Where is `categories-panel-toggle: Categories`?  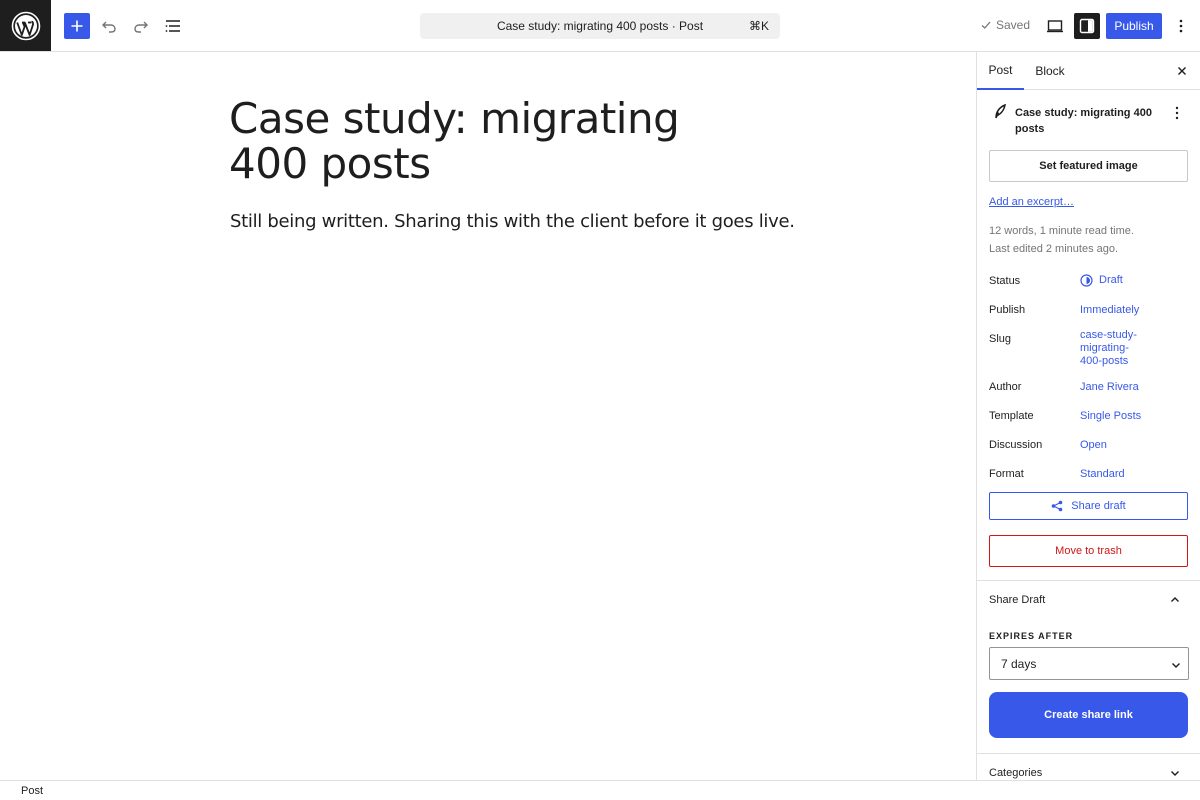
categories-panel-toggle: Categories is located at coordinates (1088, 767).